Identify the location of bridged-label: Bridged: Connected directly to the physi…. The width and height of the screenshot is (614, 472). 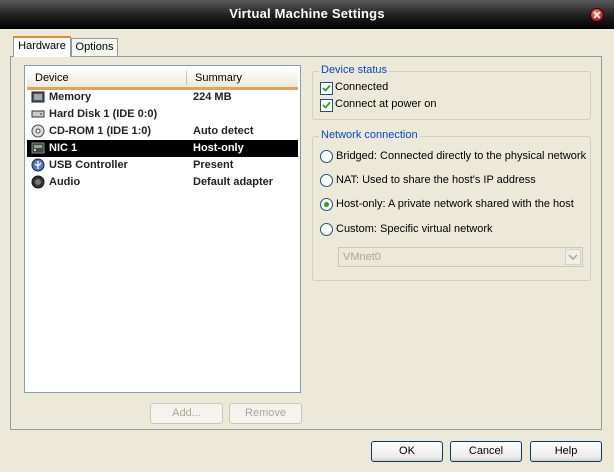
(461, 156).